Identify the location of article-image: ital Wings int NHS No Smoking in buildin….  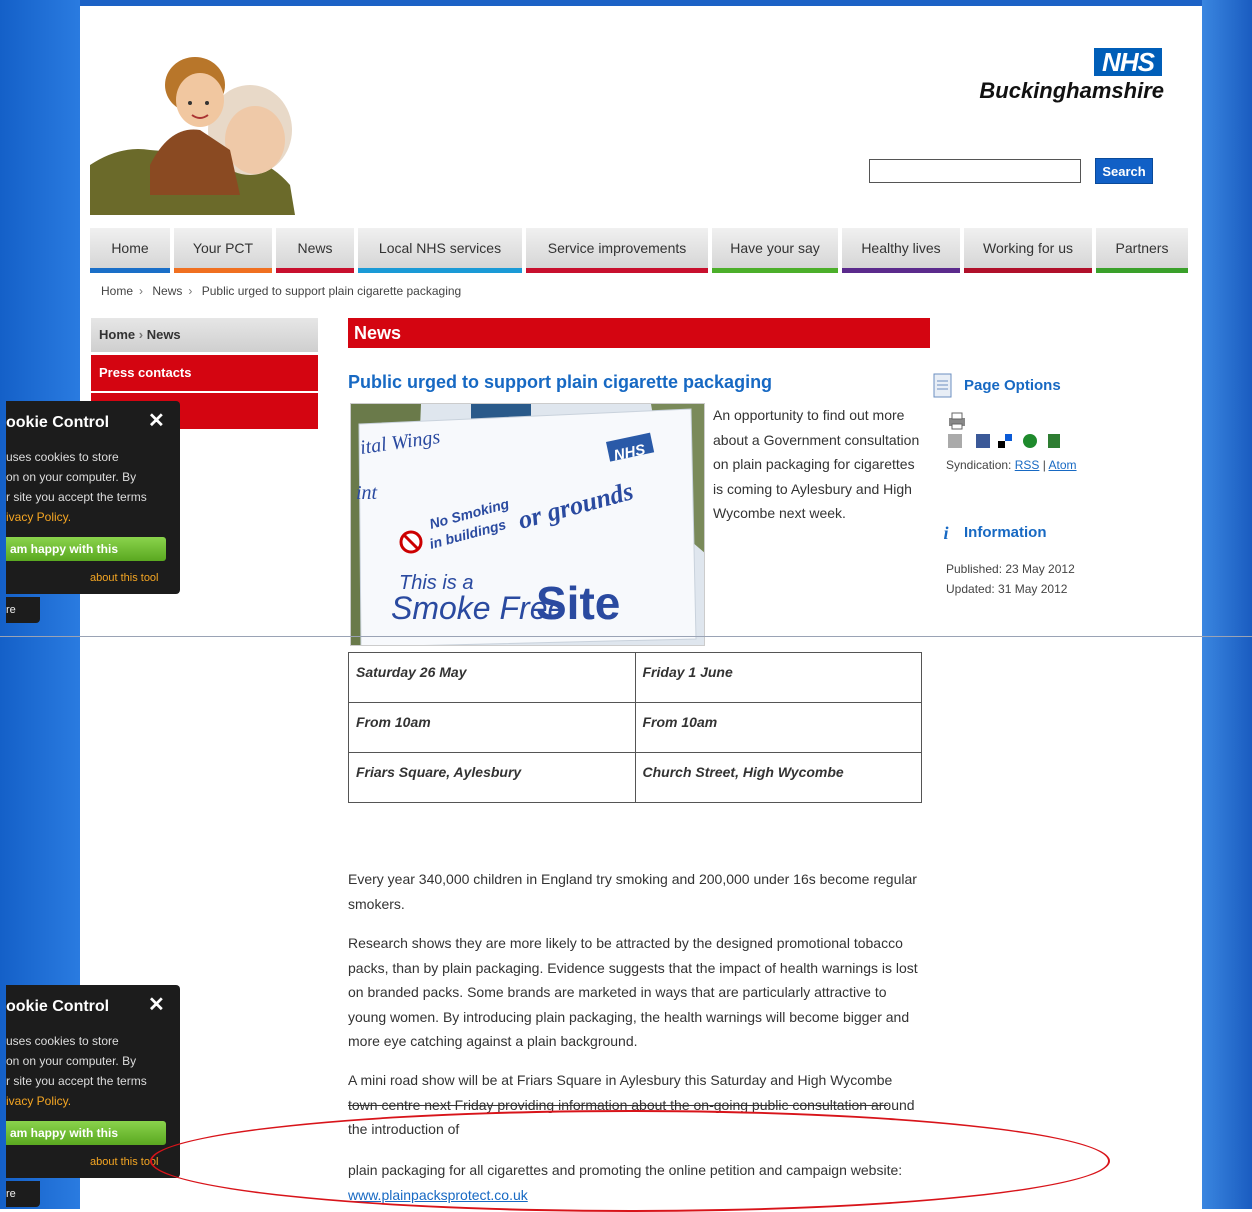
(527, 524).